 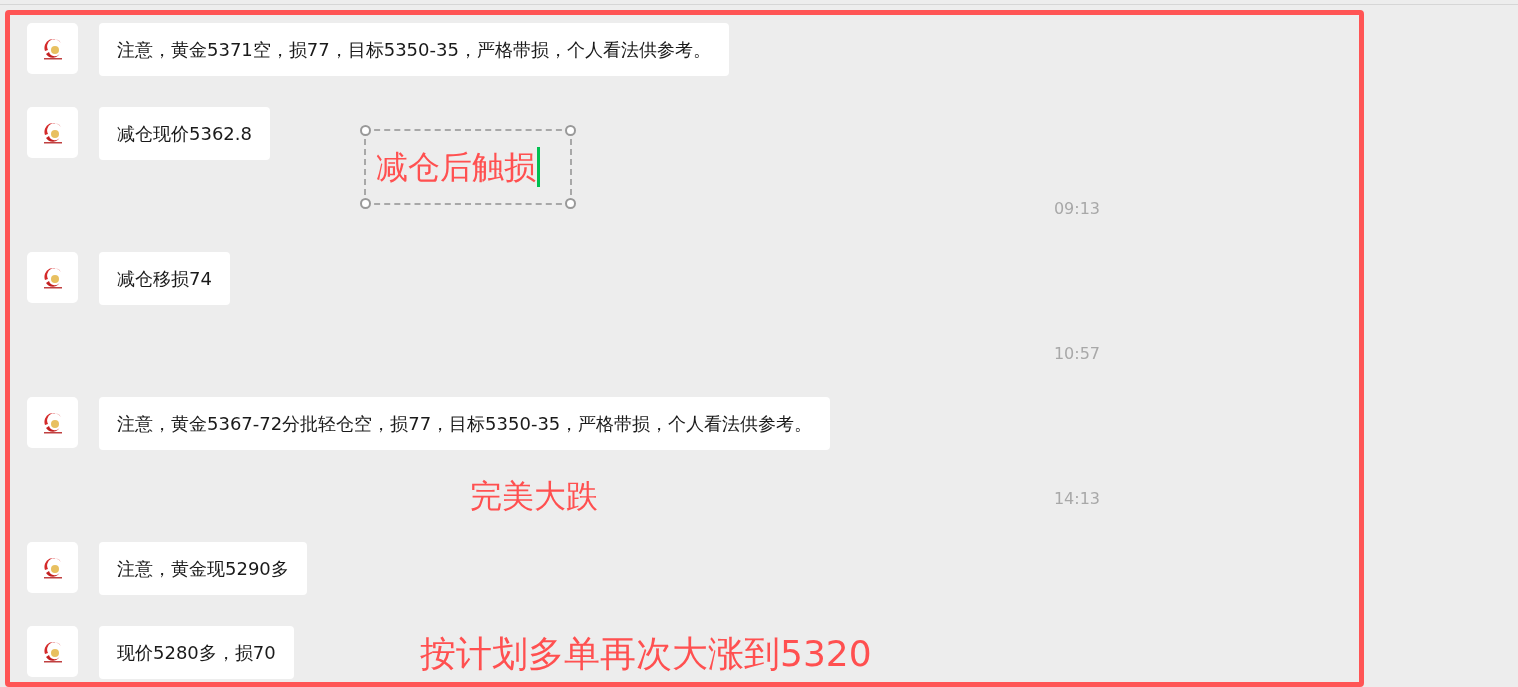 I want to click on annotation-text: 按计划多单再次大涨到5320, so click(x=646, y=654).